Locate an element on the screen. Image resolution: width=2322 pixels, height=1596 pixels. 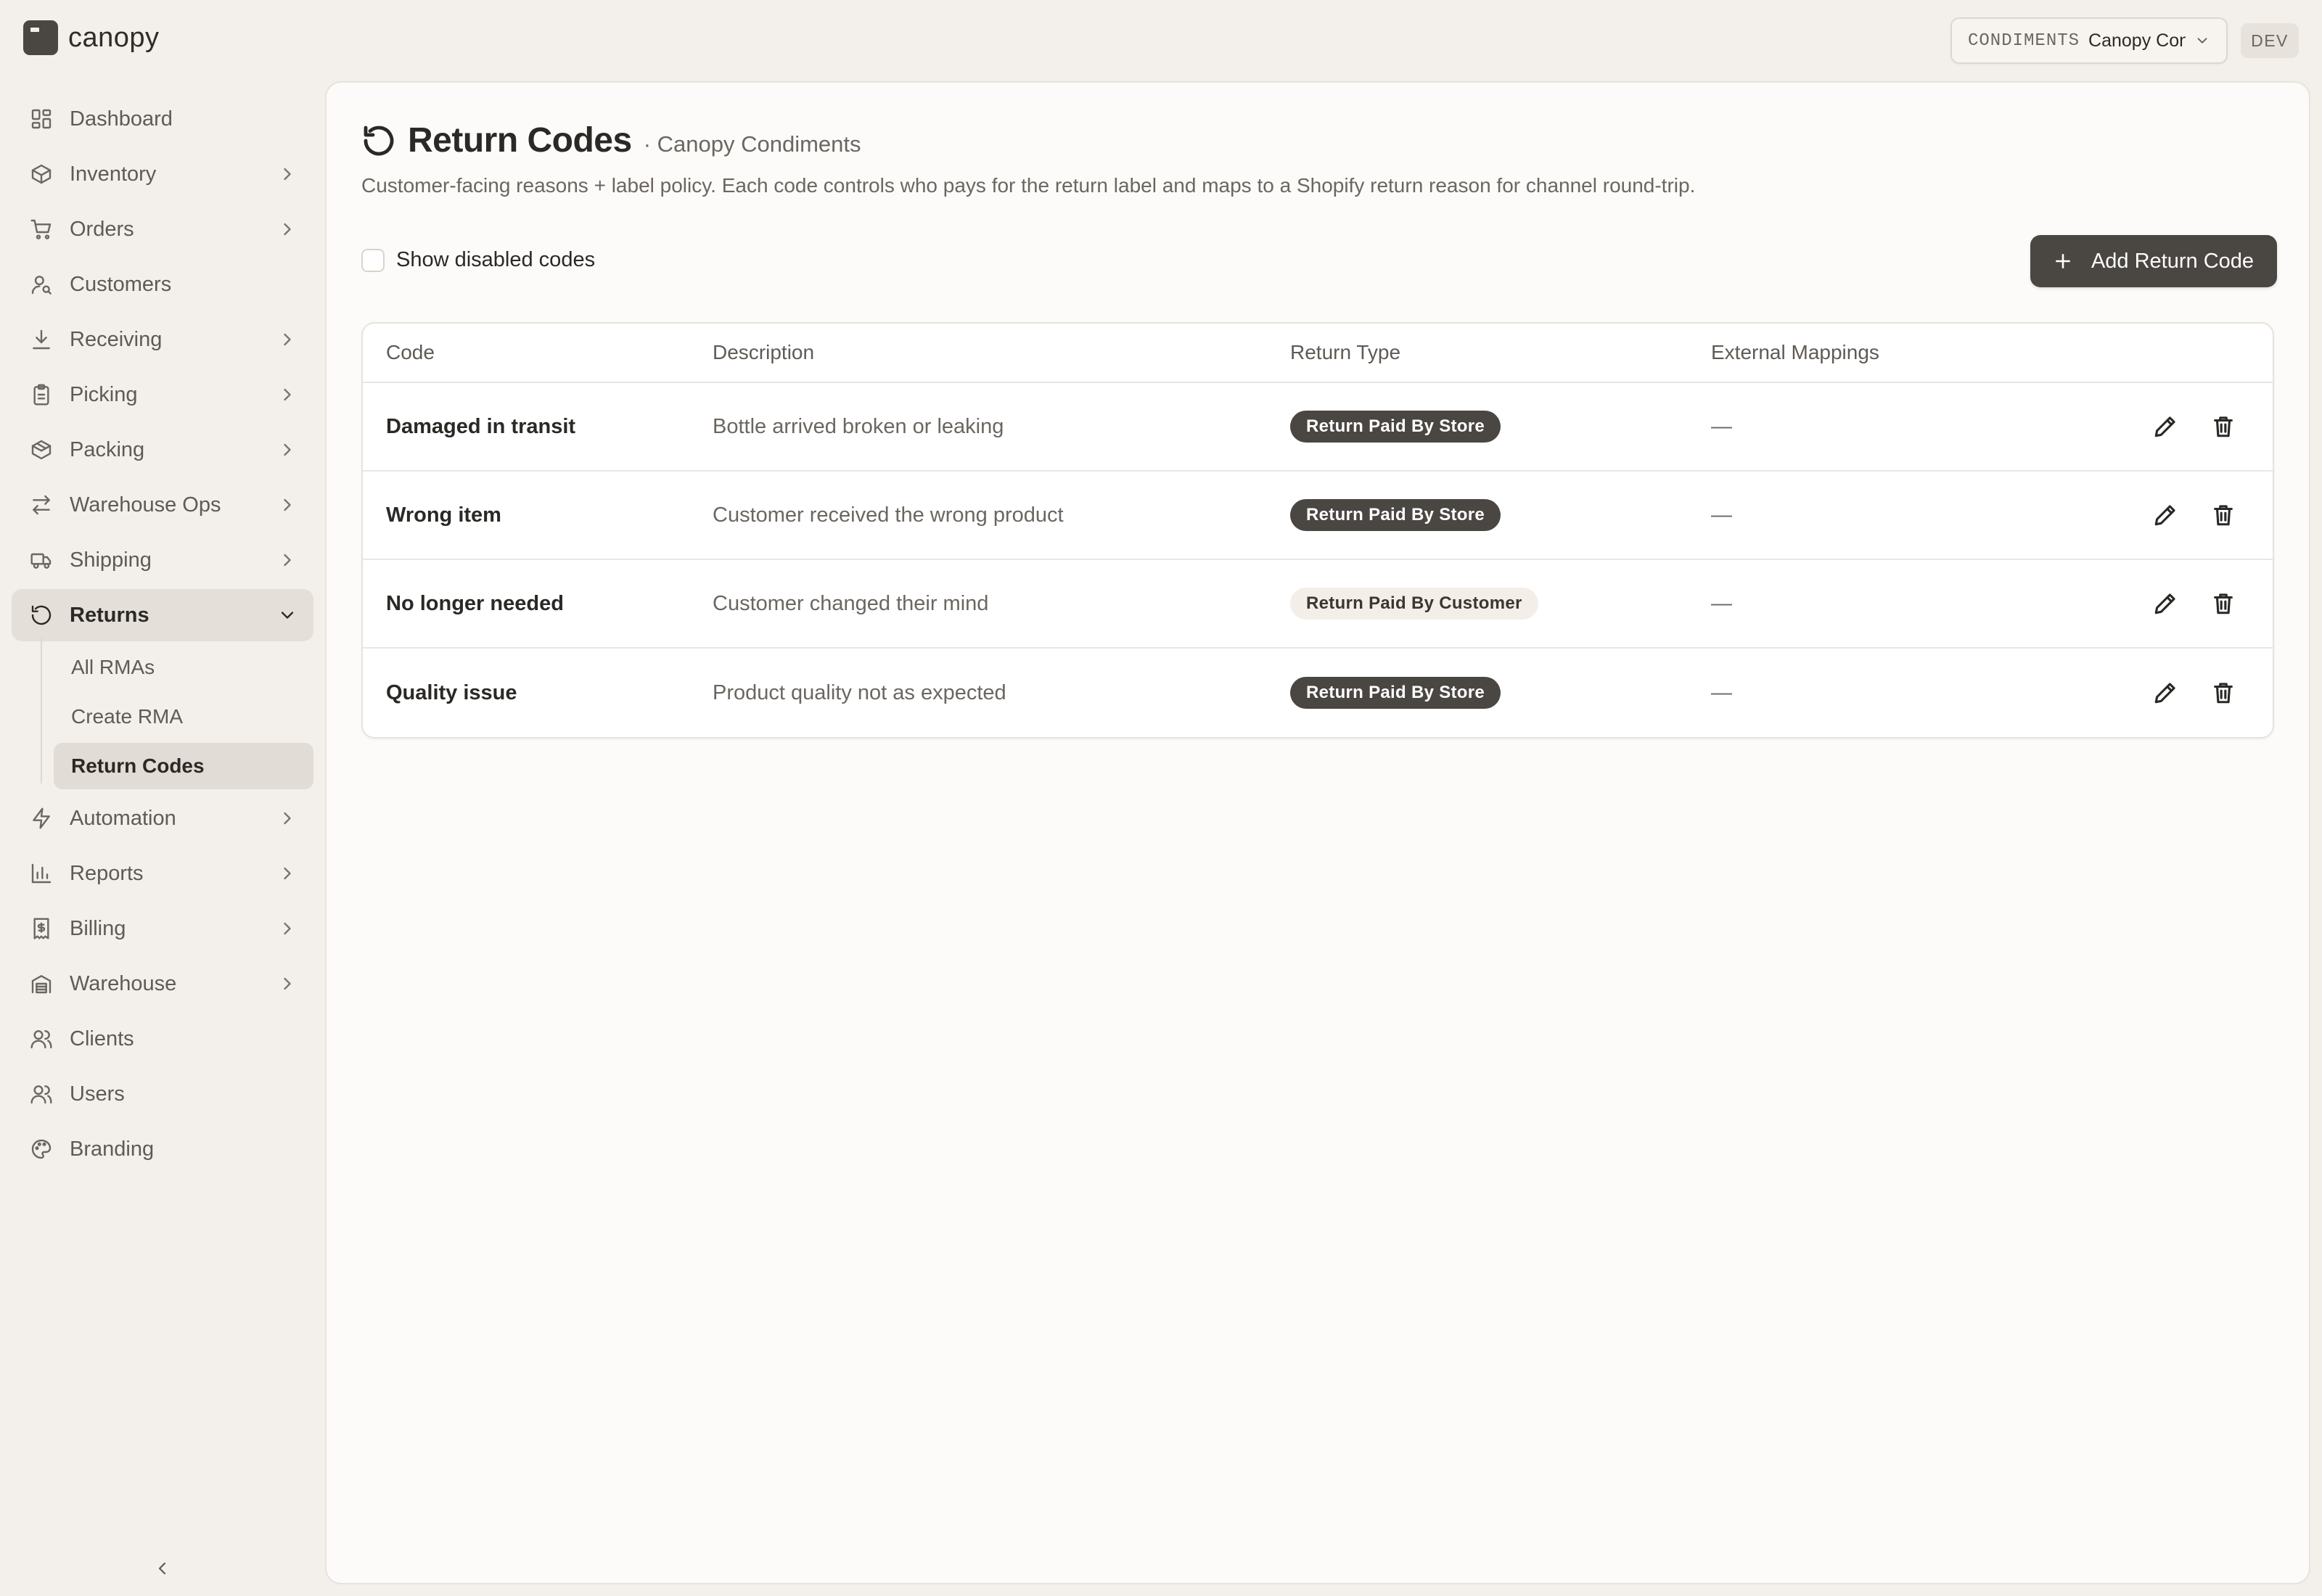
sidebar-item-packing: Packing is located at coordinates (162, 450).